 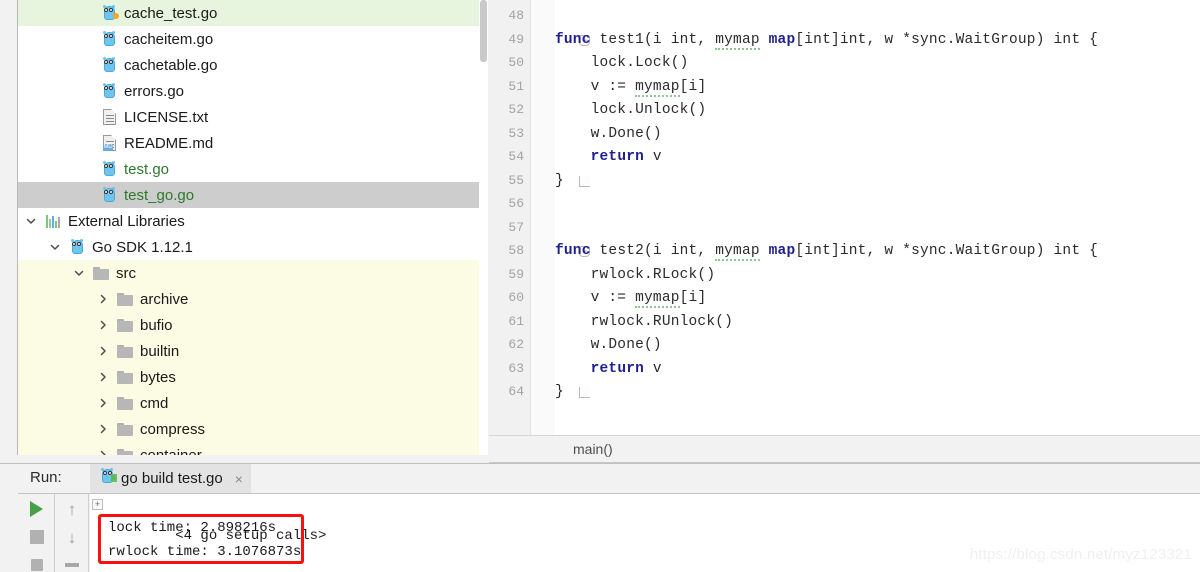 What do you see at coordinates (253, 403) in the screenshot?
I see `tree-item-cmd: cmd` at bounding box center [253, 403].